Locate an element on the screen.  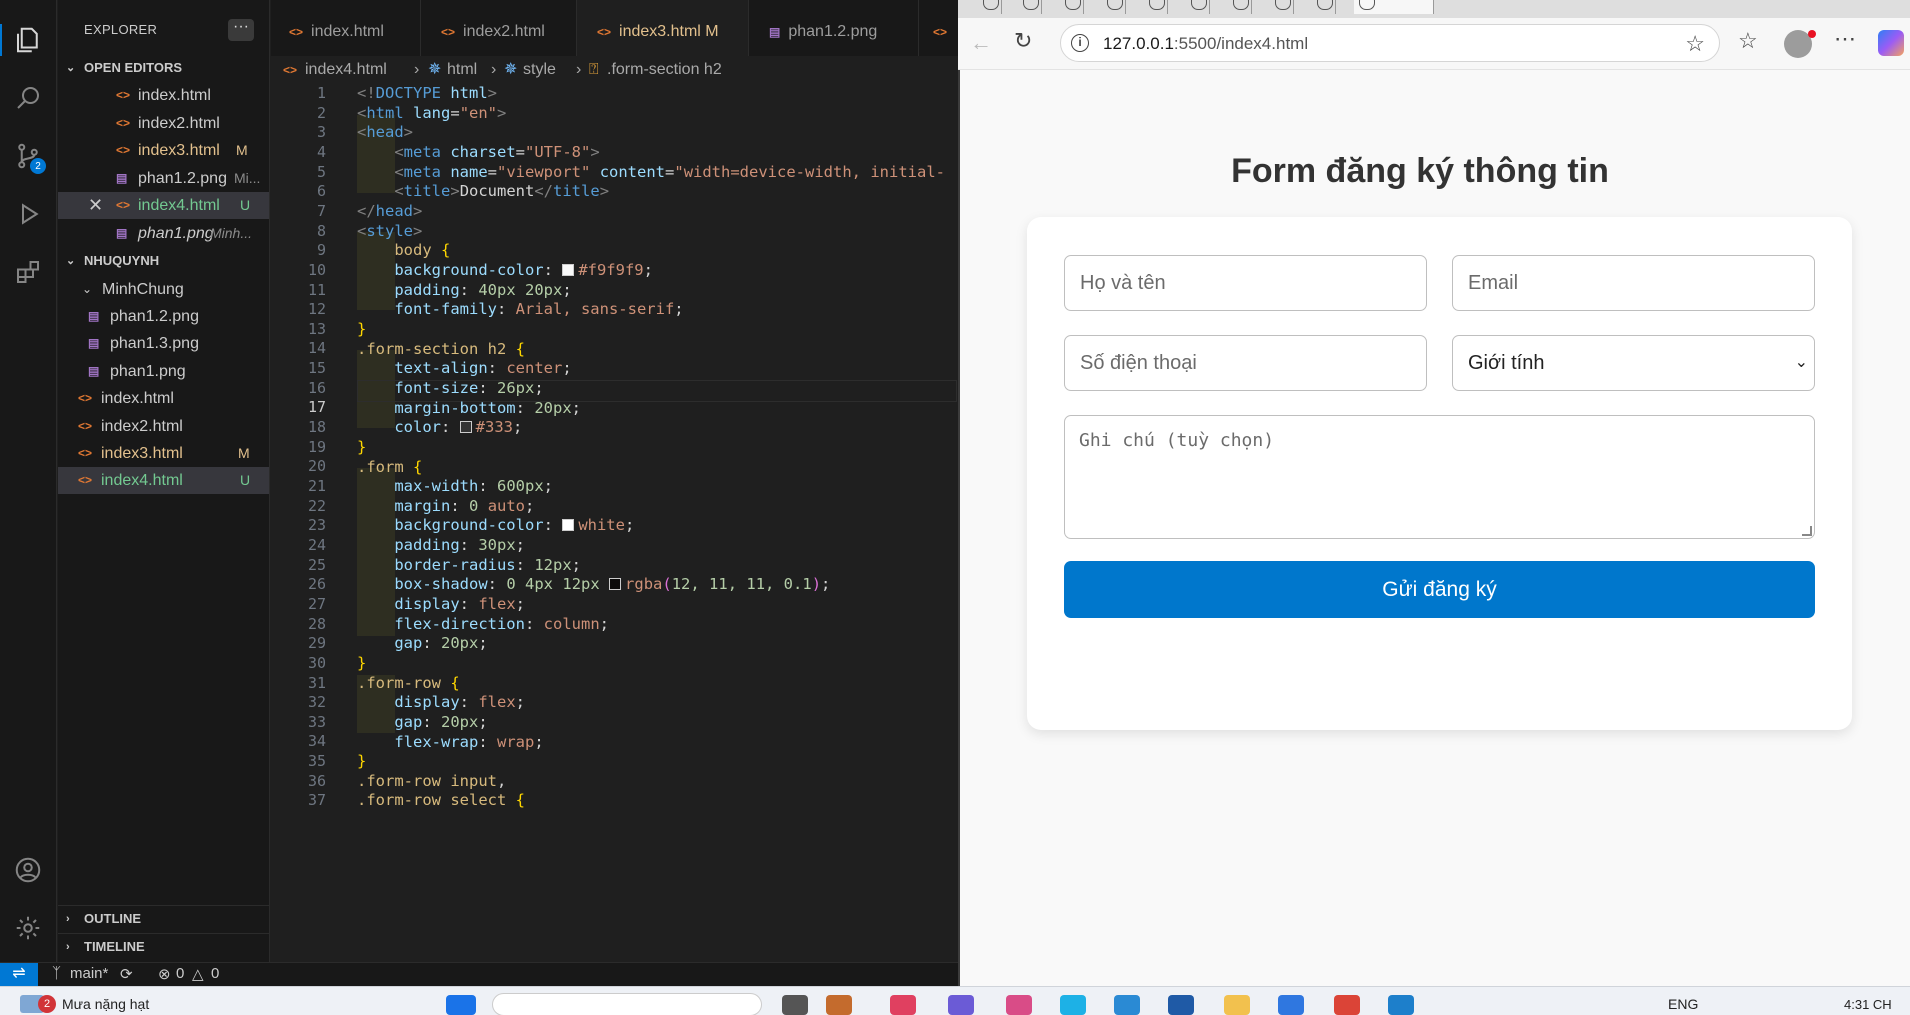
chrome-icon is located at coordinates (1347, 1005).